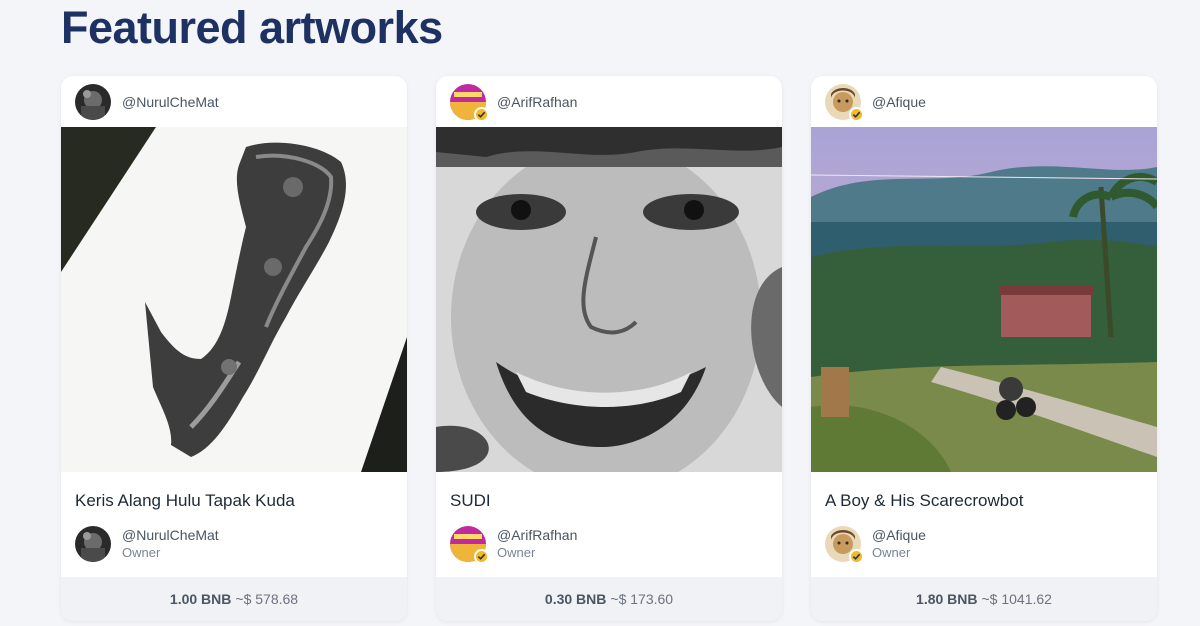 The width and height of the screenshot is (1200, 626). Describe the element at coordinates (899, 102) in the screenshot. I see `creator-handle: @Afique` at that location.